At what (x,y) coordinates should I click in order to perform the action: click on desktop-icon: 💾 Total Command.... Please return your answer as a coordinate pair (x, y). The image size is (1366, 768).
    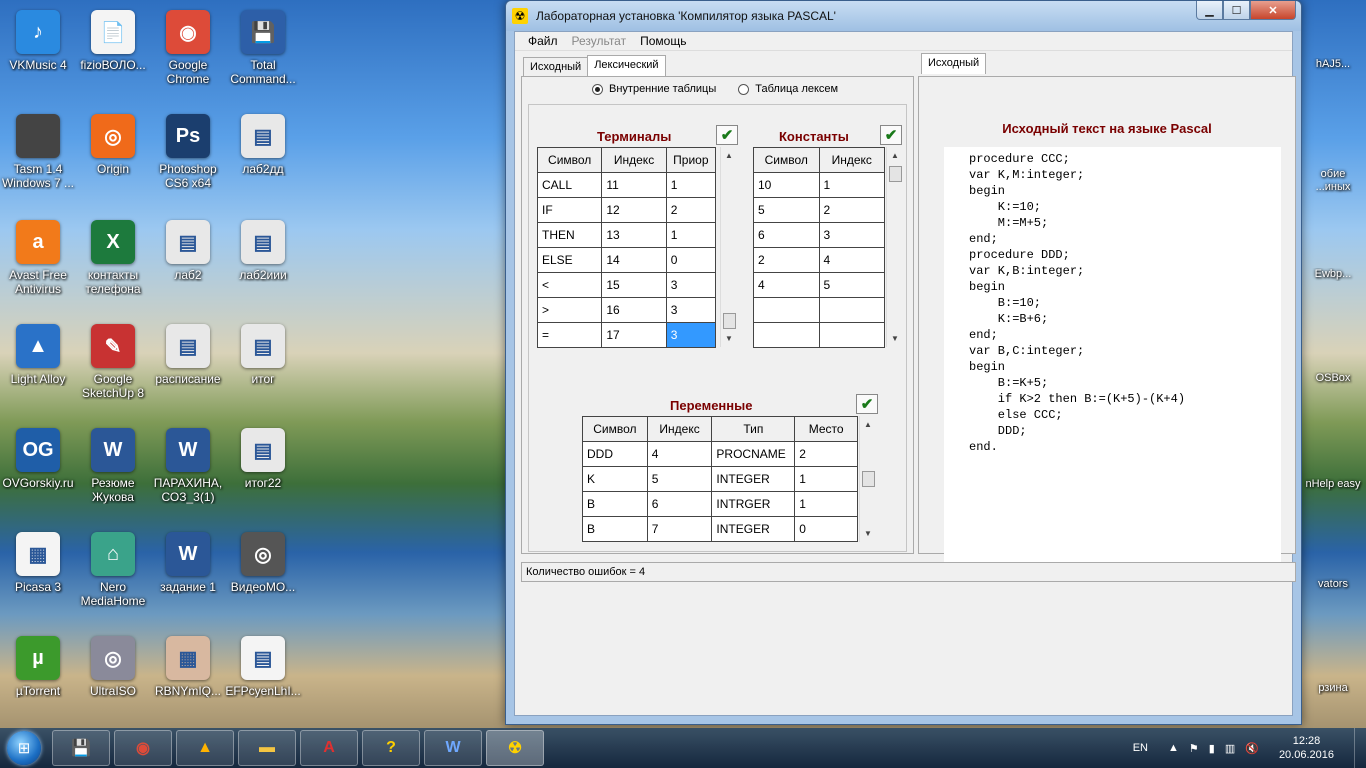
    Looking at the image, I should click on (263, 54).